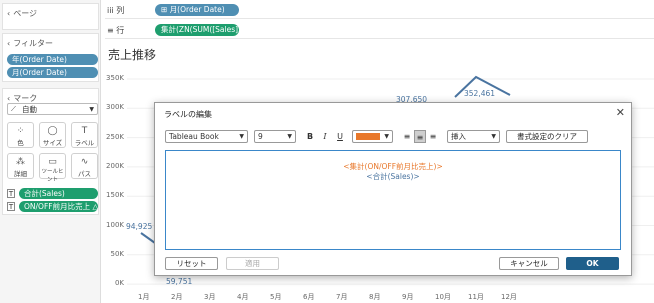  Describe the element at coordinates (433, 136) in the screenshot. I see `align-right-icon: ≡` at that location.